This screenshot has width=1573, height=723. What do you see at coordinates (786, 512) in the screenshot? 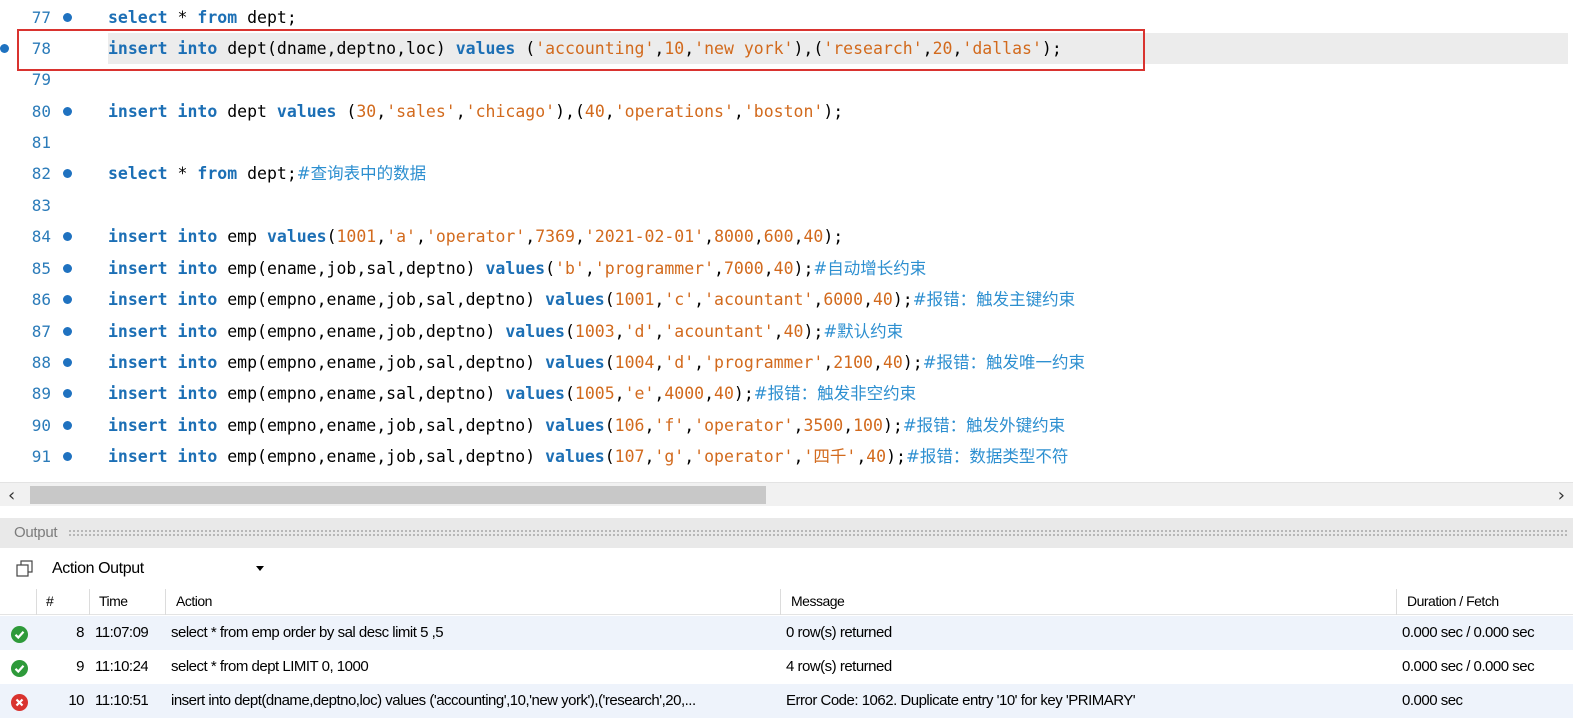
I see `panel-splitter` at bounding box center [786, 512].